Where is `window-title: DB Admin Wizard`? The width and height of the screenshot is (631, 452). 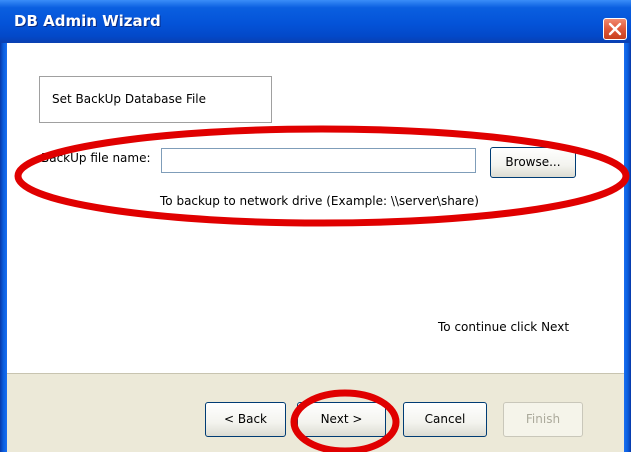
window-title: DB Admin Wizard is located at coordinates (87, 21).